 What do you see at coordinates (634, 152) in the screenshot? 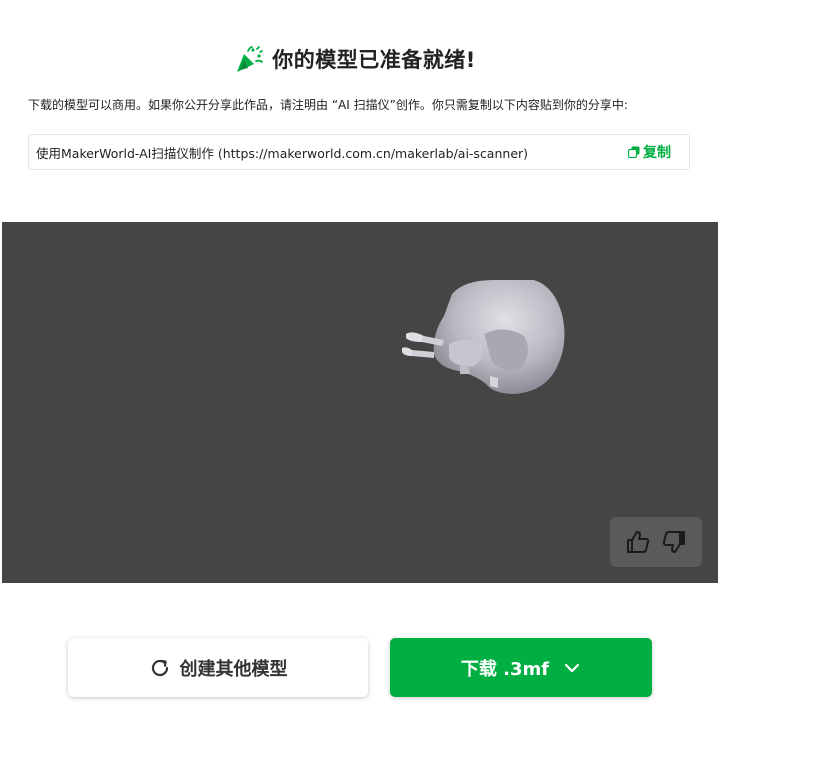
I see `copy-icon` at bounding box center [634, 152].